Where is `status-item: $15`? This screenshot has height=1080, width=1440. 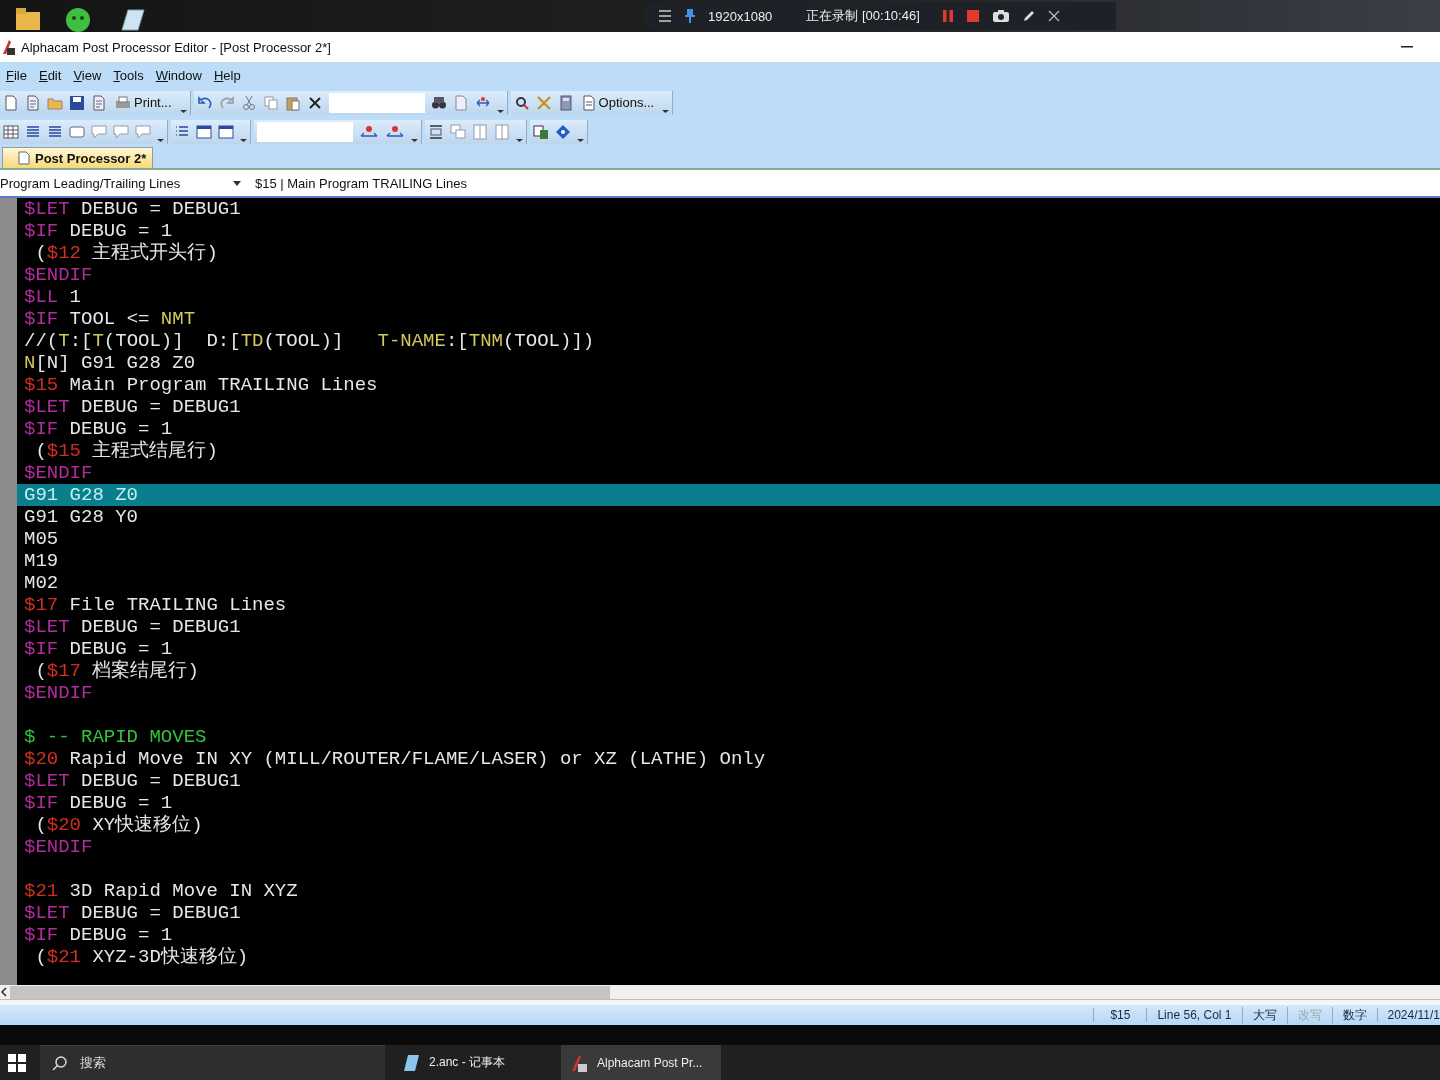 status-item: $15 is located at coordinates (1120, 1015).